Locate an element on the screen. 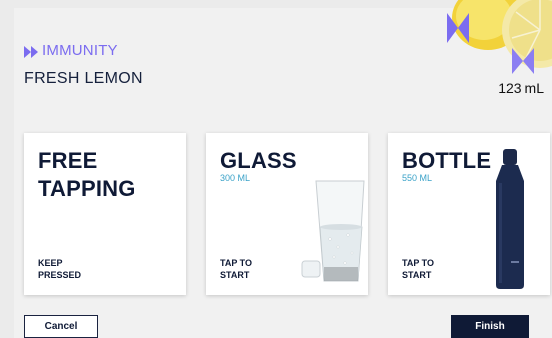 This screenshot has height=338, width=552. card-title: BOTTLE is located at coordinates (447, 160).